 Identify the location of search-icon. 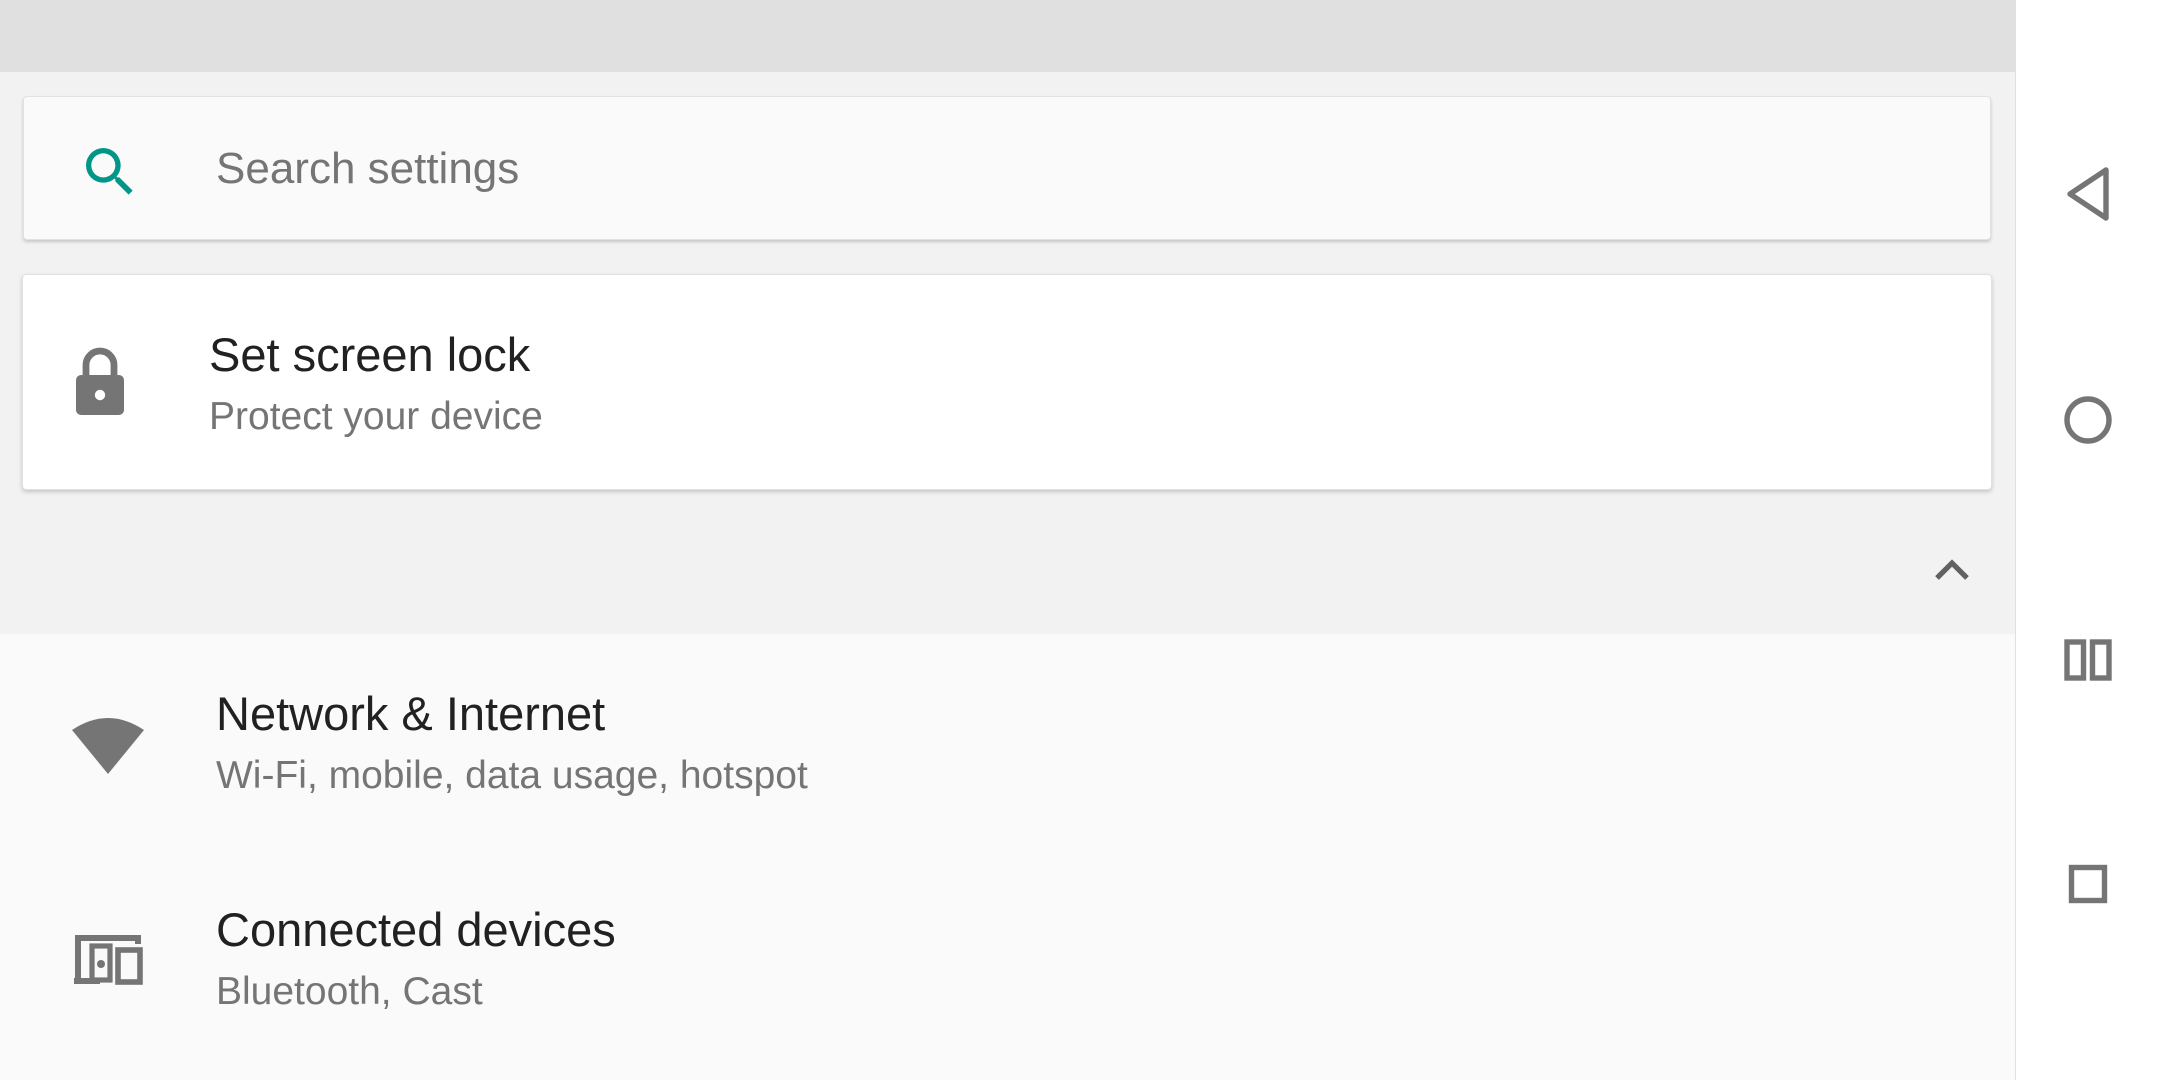
(109, 171).